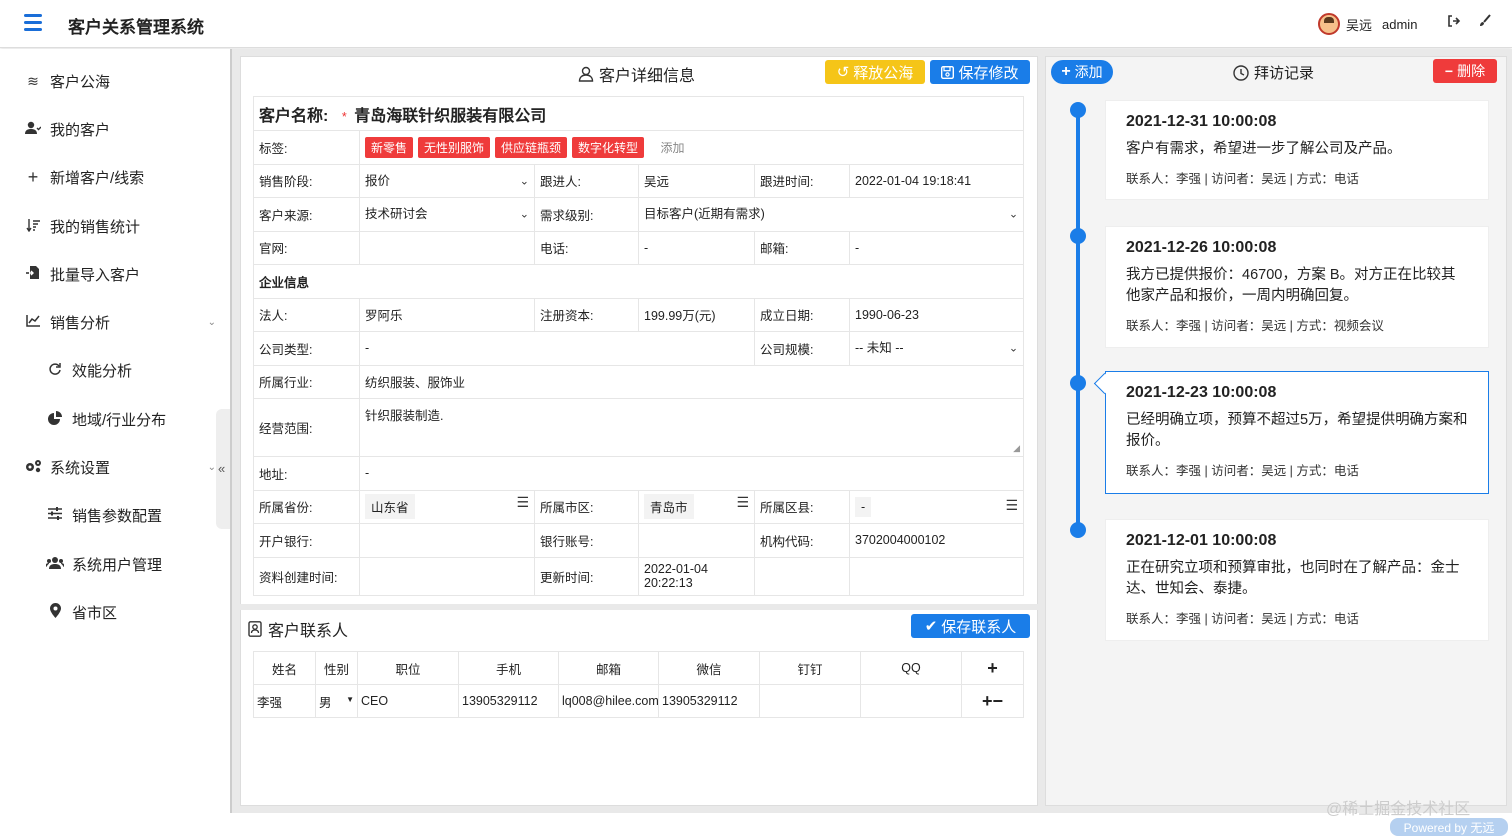  I want to click on visit-meta: 联系人：李强 | 访问者：吴远 | 方式：视频会议, so click(1255, 326).